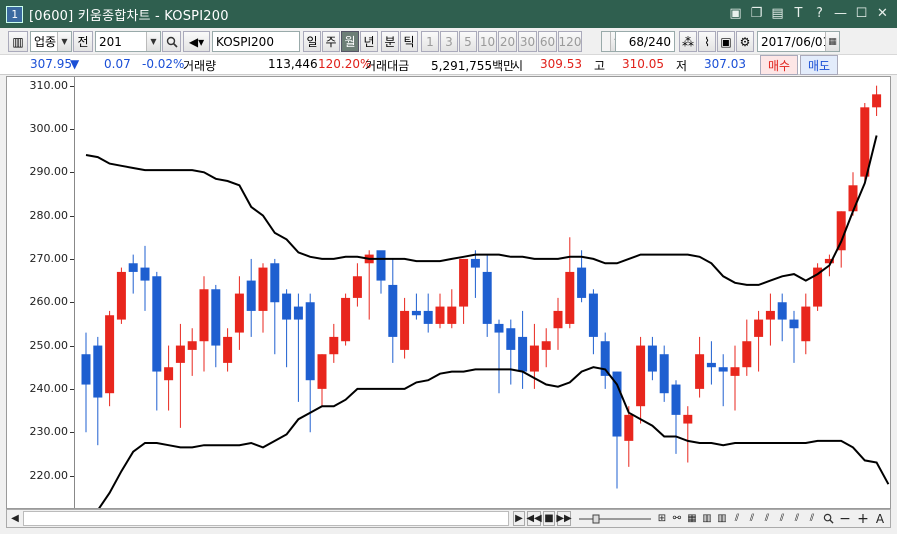  What do you see at coordinates (83, 41) in the screenshot?
I see `all-button: 전` at bounding box center [83, 41].